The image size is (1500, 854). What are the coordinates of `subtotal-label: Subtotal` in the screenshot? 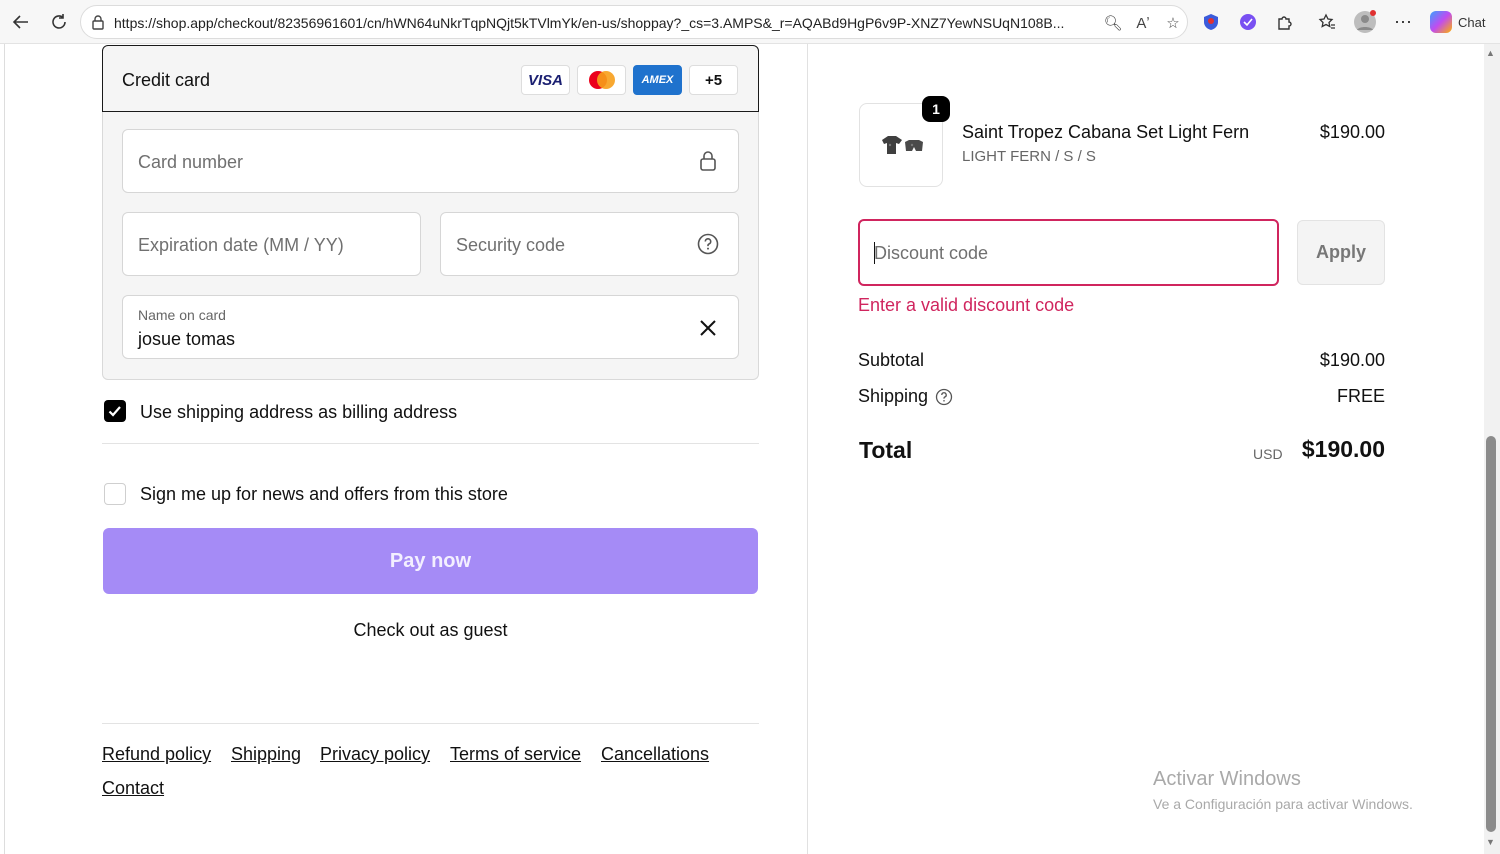 It's located at (891, 360).